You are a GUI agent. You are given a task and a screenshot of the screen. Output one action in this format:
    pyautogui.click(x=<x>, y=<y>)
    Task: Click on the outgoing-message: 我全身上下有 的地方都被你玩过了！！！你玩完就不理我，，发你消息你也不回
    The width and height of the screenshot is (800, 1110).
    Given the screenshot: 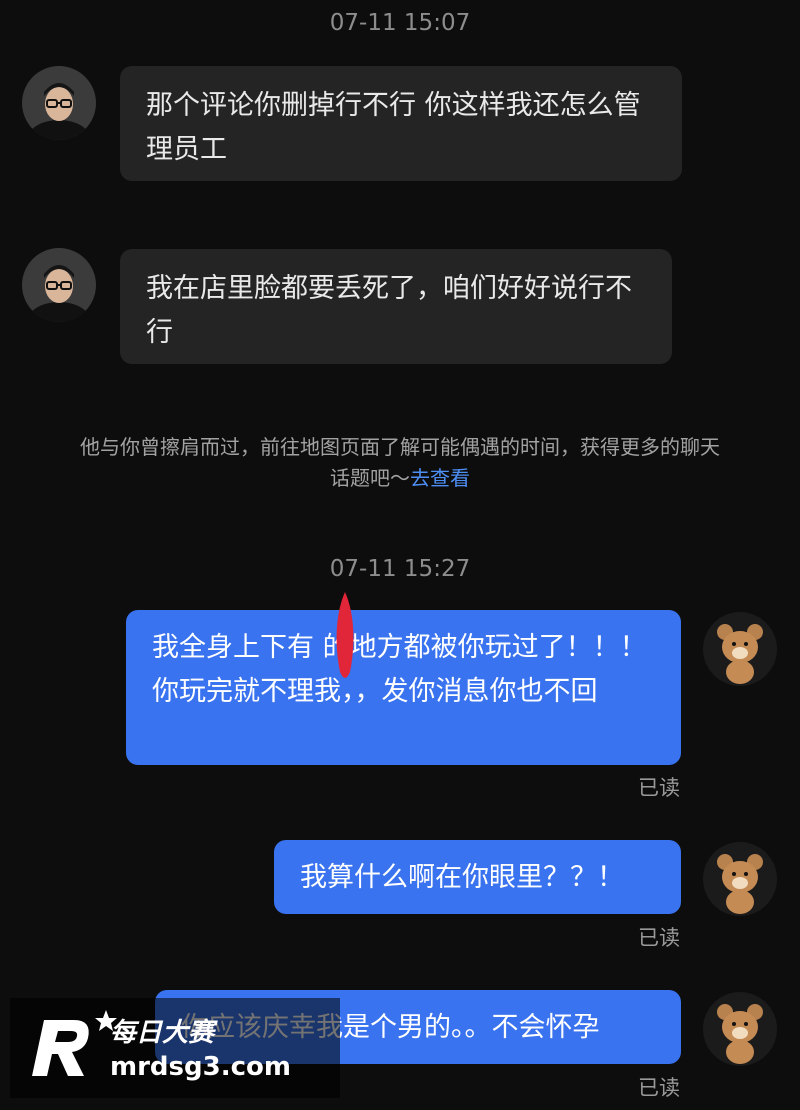 What is the action you would take?
    pyautogui.click(x=403, y=687)
    